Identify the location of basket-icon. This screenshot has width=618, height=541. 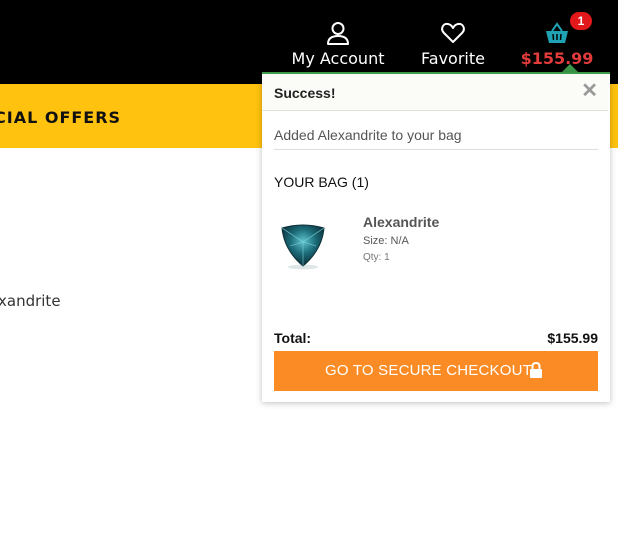
(557, 32).